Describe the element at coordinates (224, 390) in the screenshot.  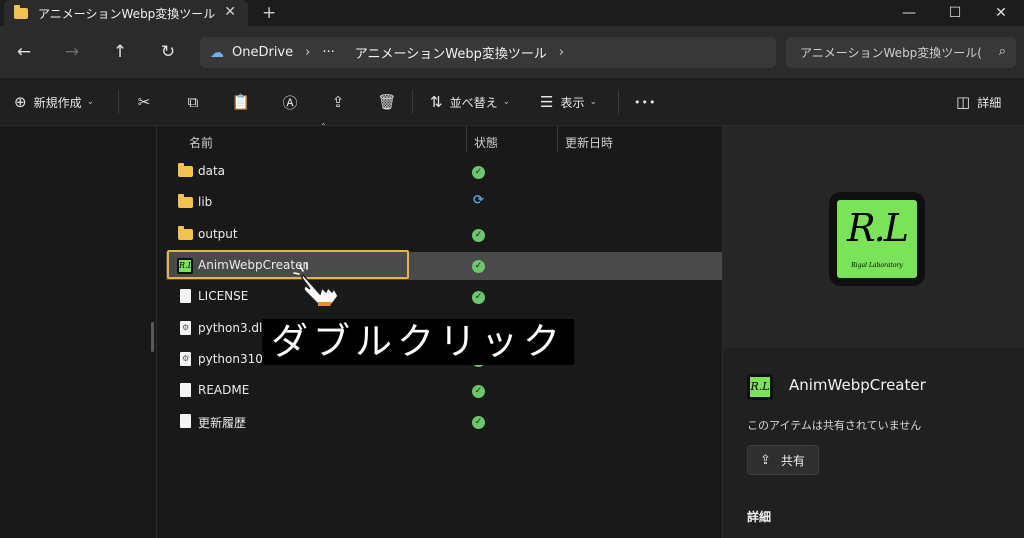
I see `file-name: README` at that location.